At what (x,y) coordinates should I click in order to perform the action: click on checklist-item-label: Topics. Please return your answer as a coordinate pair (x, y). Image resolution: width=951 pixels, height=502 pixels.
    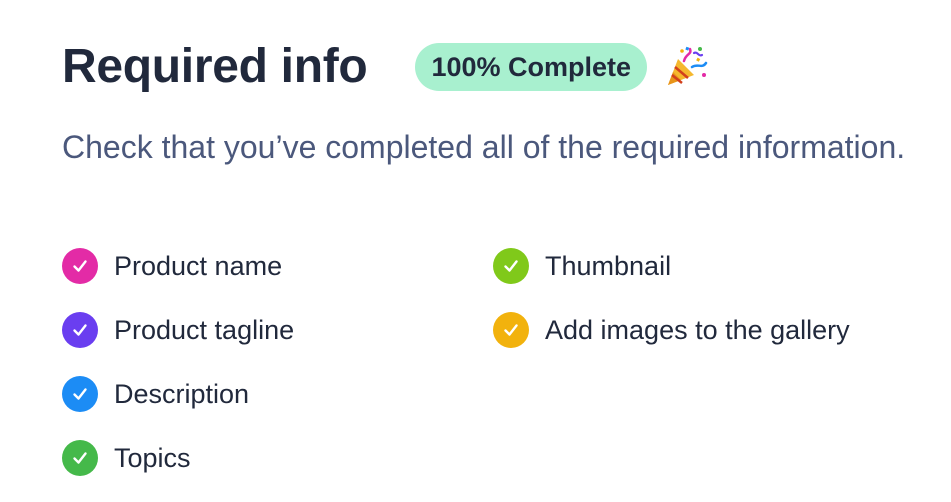
    Looking at the image, I should click on (152, 457).